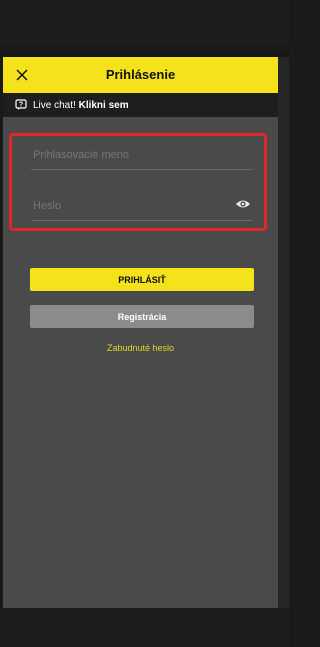 The height and width of the screenshot is (647, 320). I want to click on chat-question-icon: ?, so click(21, 104).